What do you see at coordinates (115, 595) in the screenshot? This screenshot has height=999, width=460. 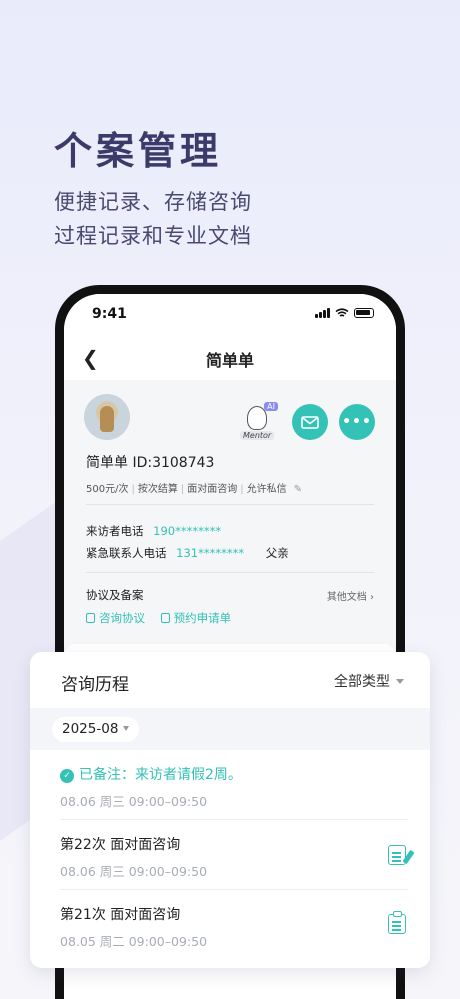 I see `agreement-title: 协议及备案` at bounding box center [115, 595].